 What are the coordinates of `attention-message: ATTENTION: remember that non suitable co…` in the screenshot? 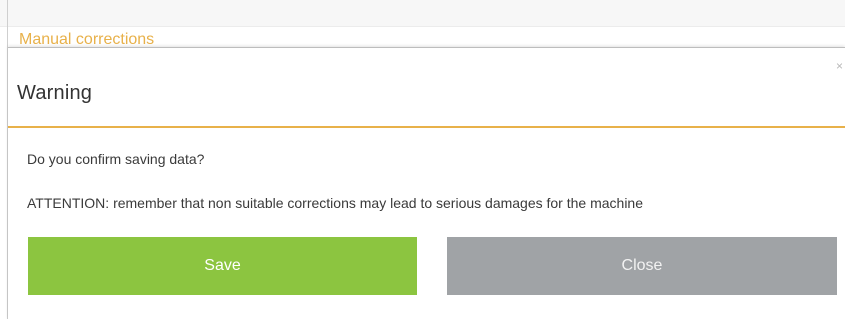 It's located at (335, 203).